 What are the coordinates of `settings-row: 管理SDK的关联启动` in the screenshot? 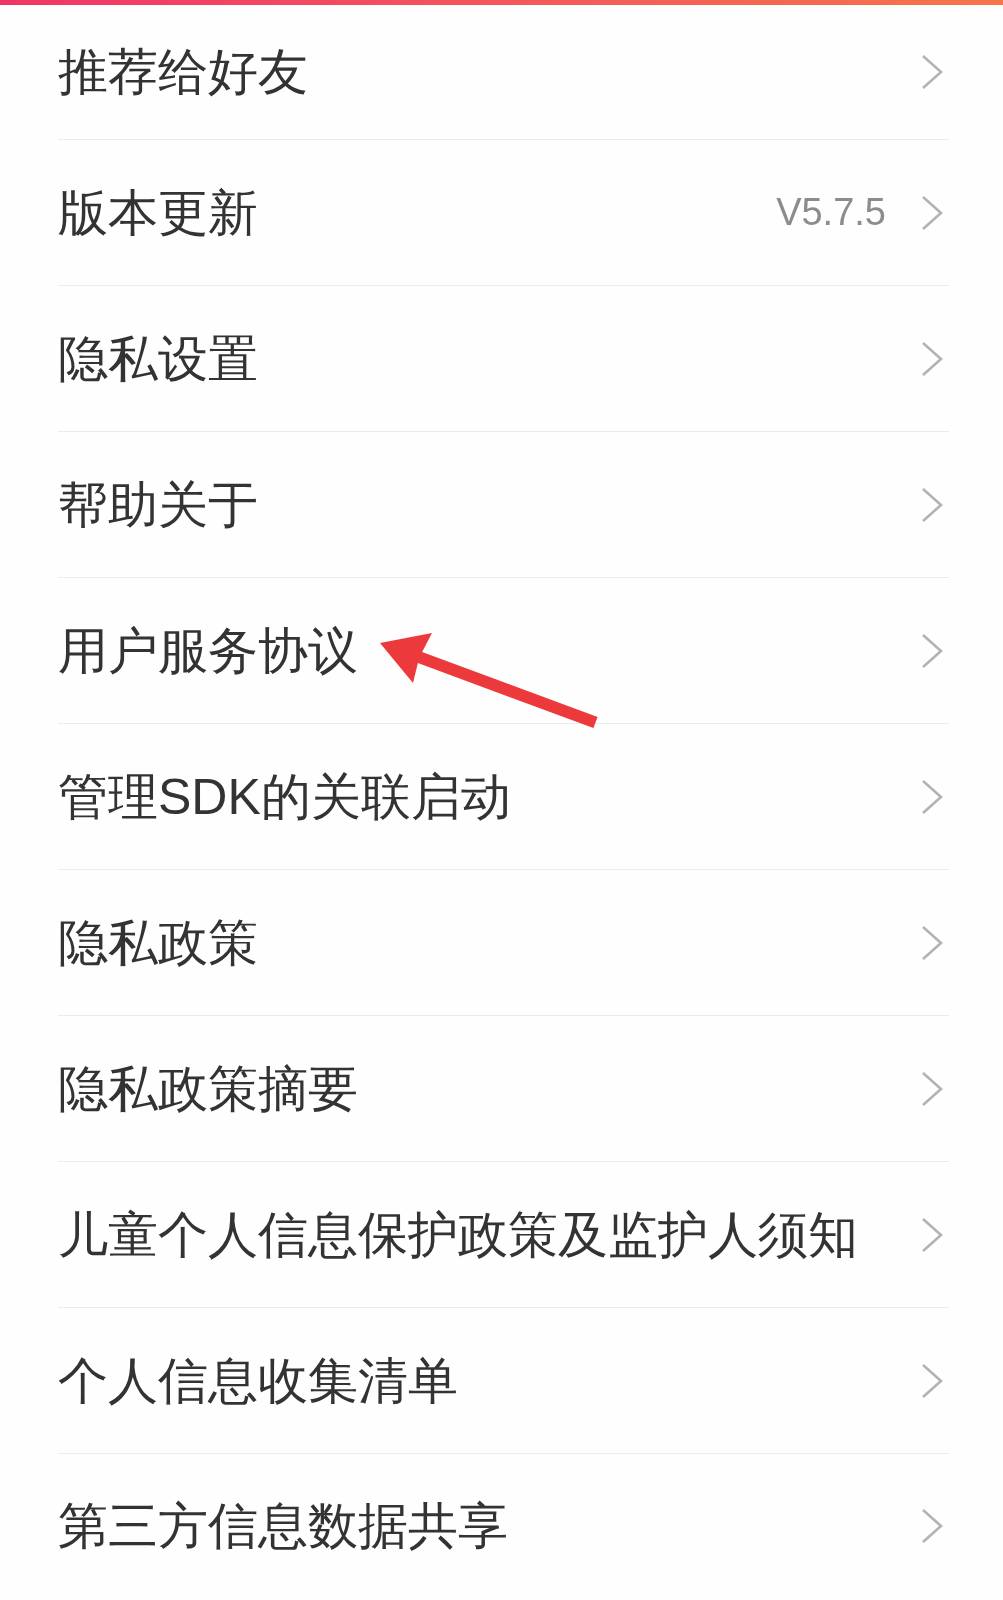 It's located at (503, 797).